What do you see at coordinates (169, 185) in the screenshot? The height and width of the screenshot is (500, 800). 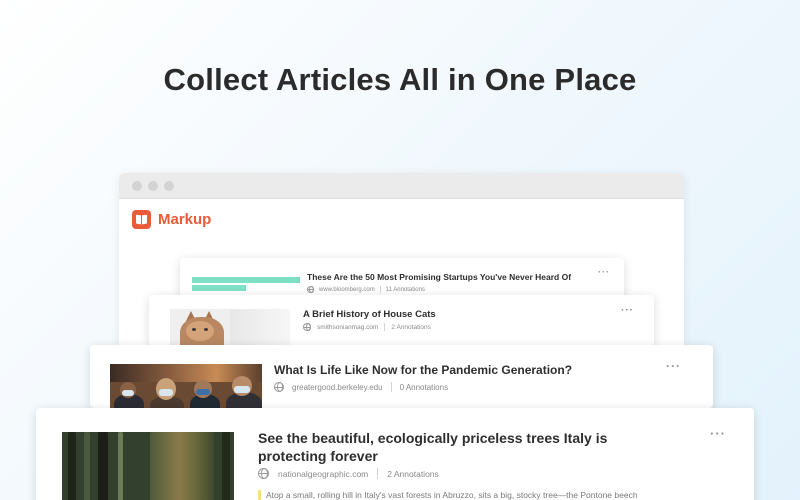 I see `window-maximize-dot` at bounding box center [169, 185].